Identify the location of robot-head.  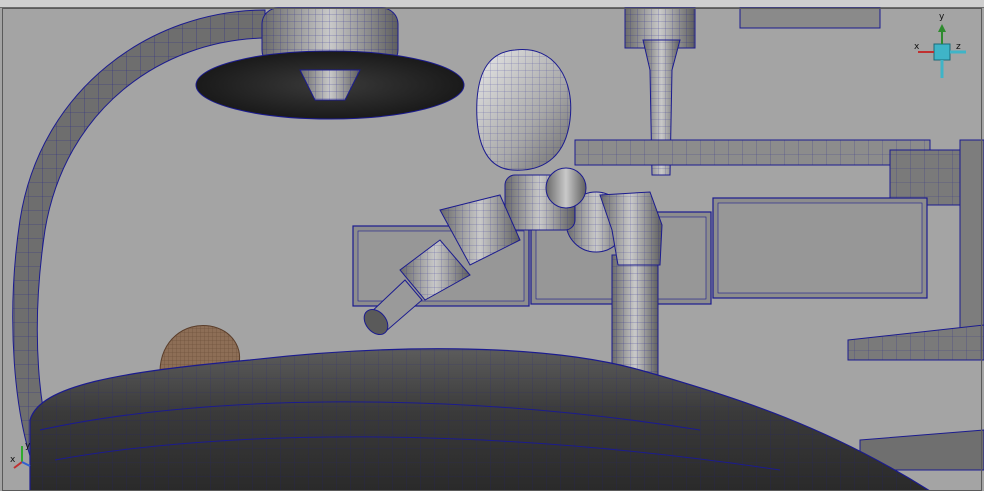
(524, 110).